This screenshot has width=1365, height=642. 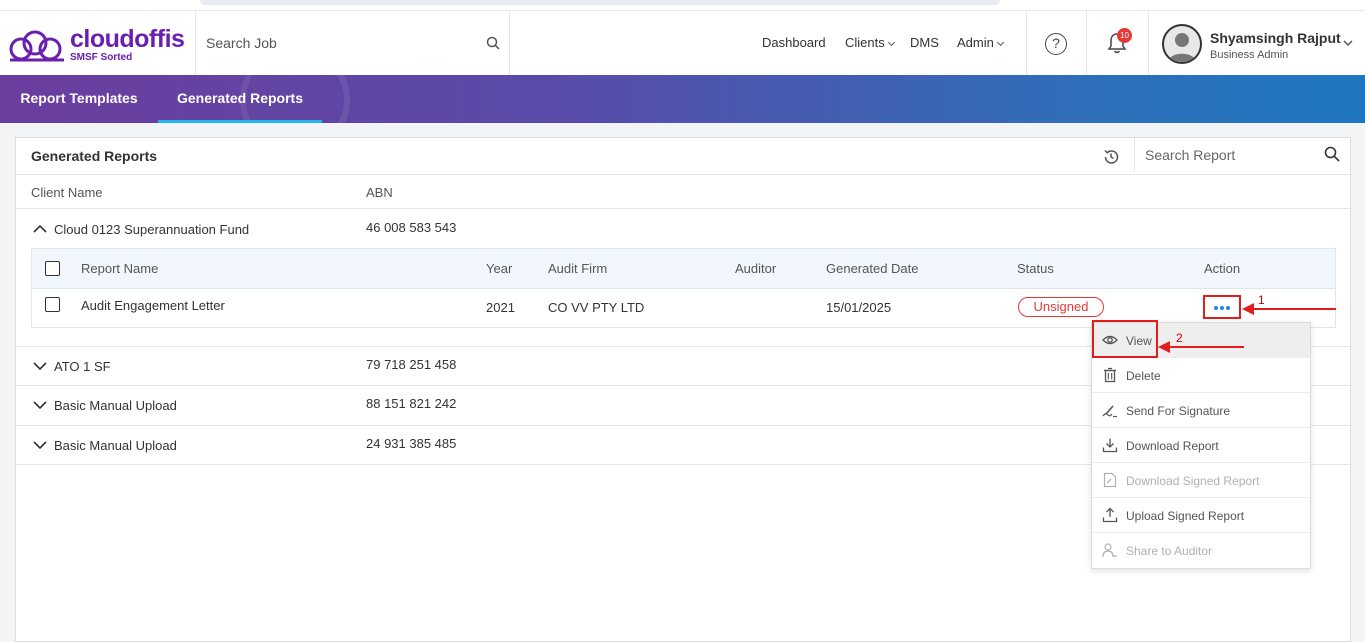 I want to click on column-header-audit-firm: Audit Firm, so click(x=578, y=268).